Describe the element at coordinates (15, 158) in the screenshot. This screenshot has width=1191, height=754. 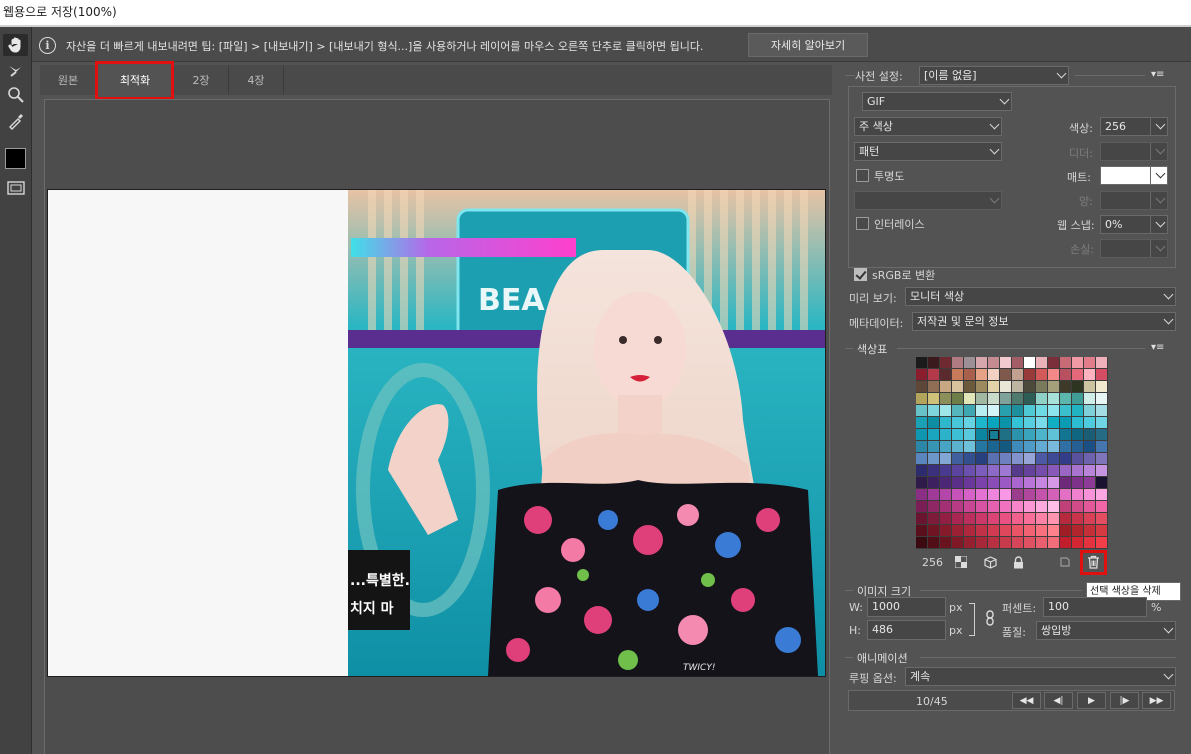
I see `eyedropper-color-swatch` at that location.